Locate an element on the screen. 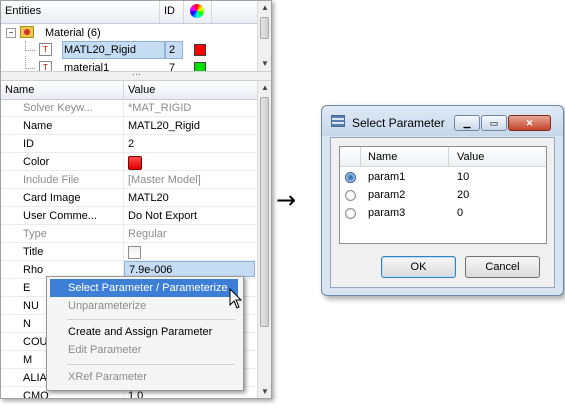 Image resolution: width=565 pixels, height=406 pixels. property-row: ID 2 is located at coordinates (128, 144).